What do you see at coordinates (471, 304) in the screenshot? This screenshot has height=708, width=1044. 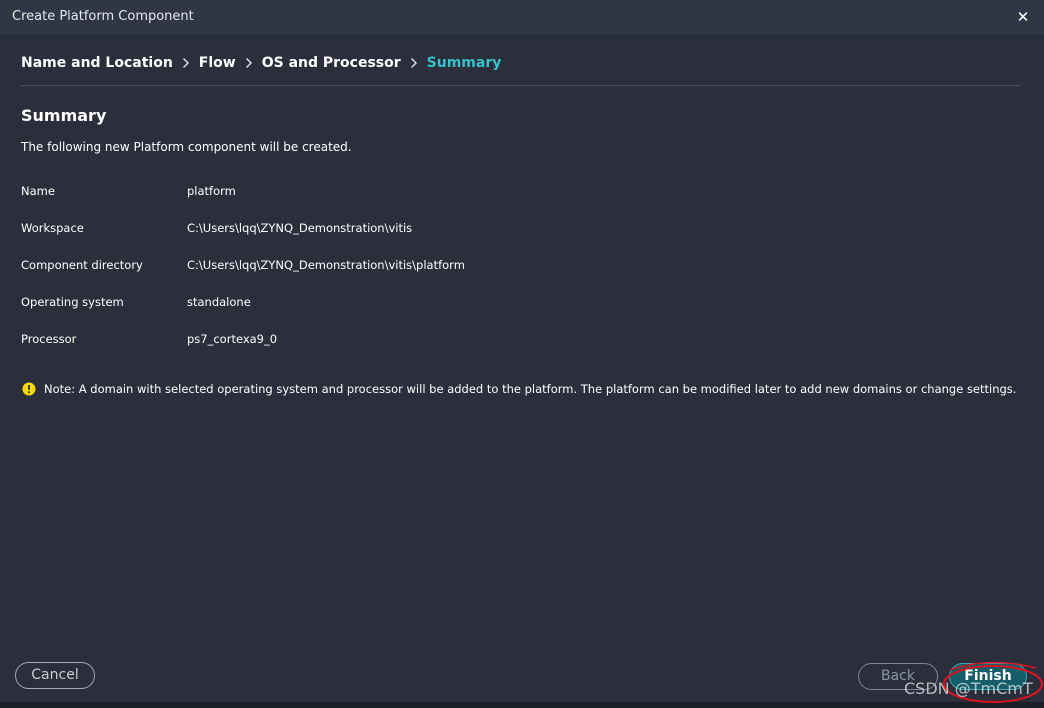 I see `summary-row-operating-system: Operating system standalone` at bounding box center [471, 304].